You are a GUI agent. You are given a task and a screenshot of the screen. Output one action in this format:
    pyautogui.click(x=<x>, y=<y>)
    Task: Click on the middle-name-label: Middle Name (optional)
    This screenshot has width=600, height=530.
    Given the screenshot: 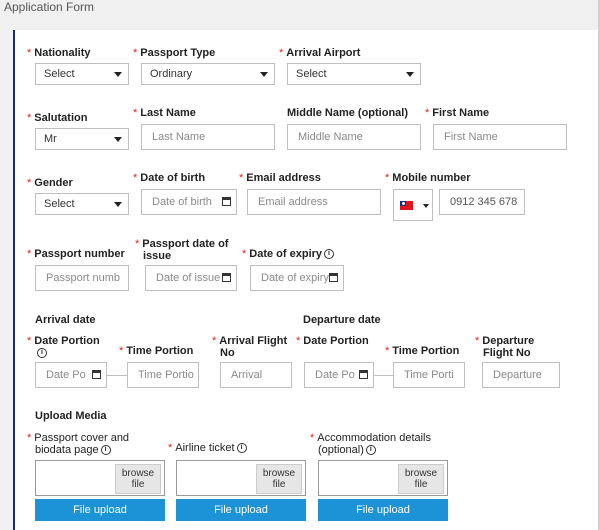 What is the action you would take?
    pyautogui.click(x=347, y=113)
    